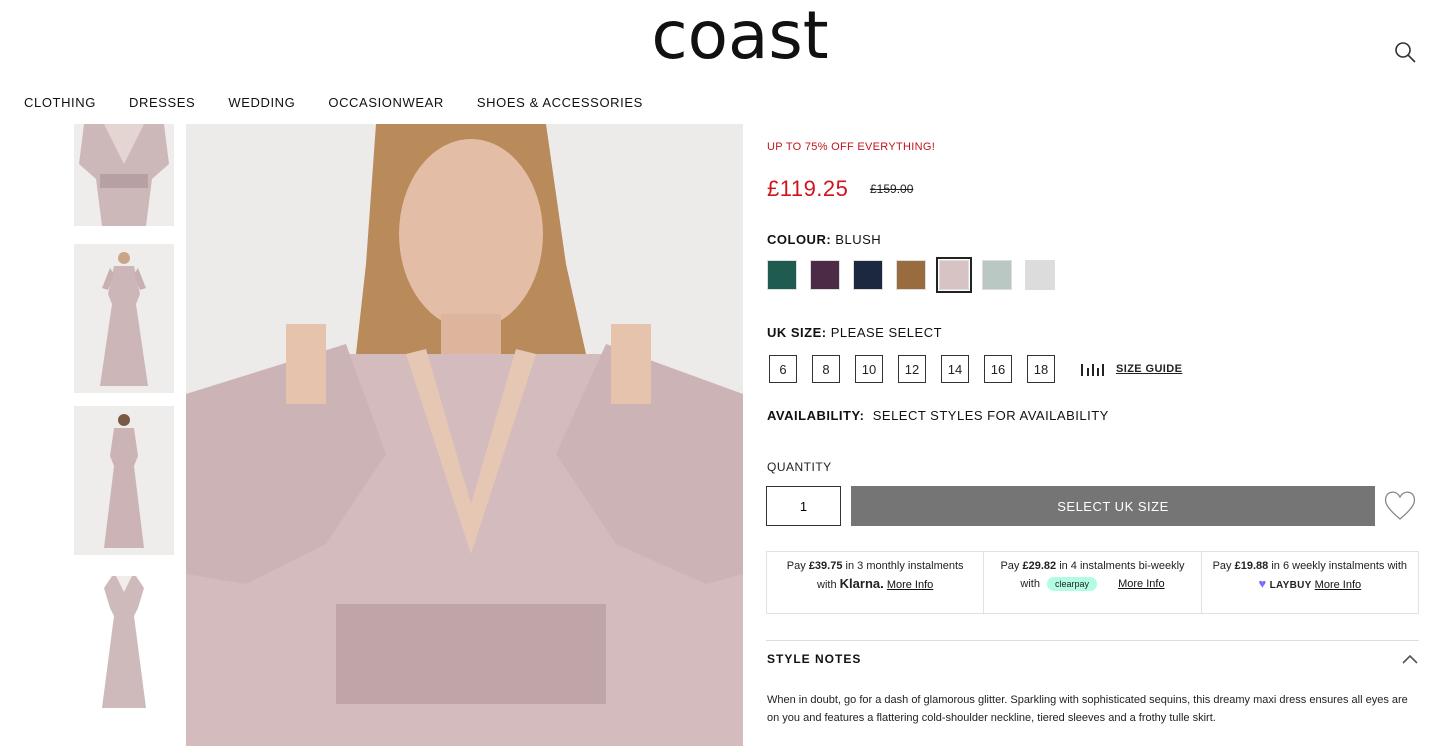  What do you see at coordinates (1141, 584) in the screenshot?
I see `clearpay-more-info-link: More Info` at bounding box center [1141, 584].